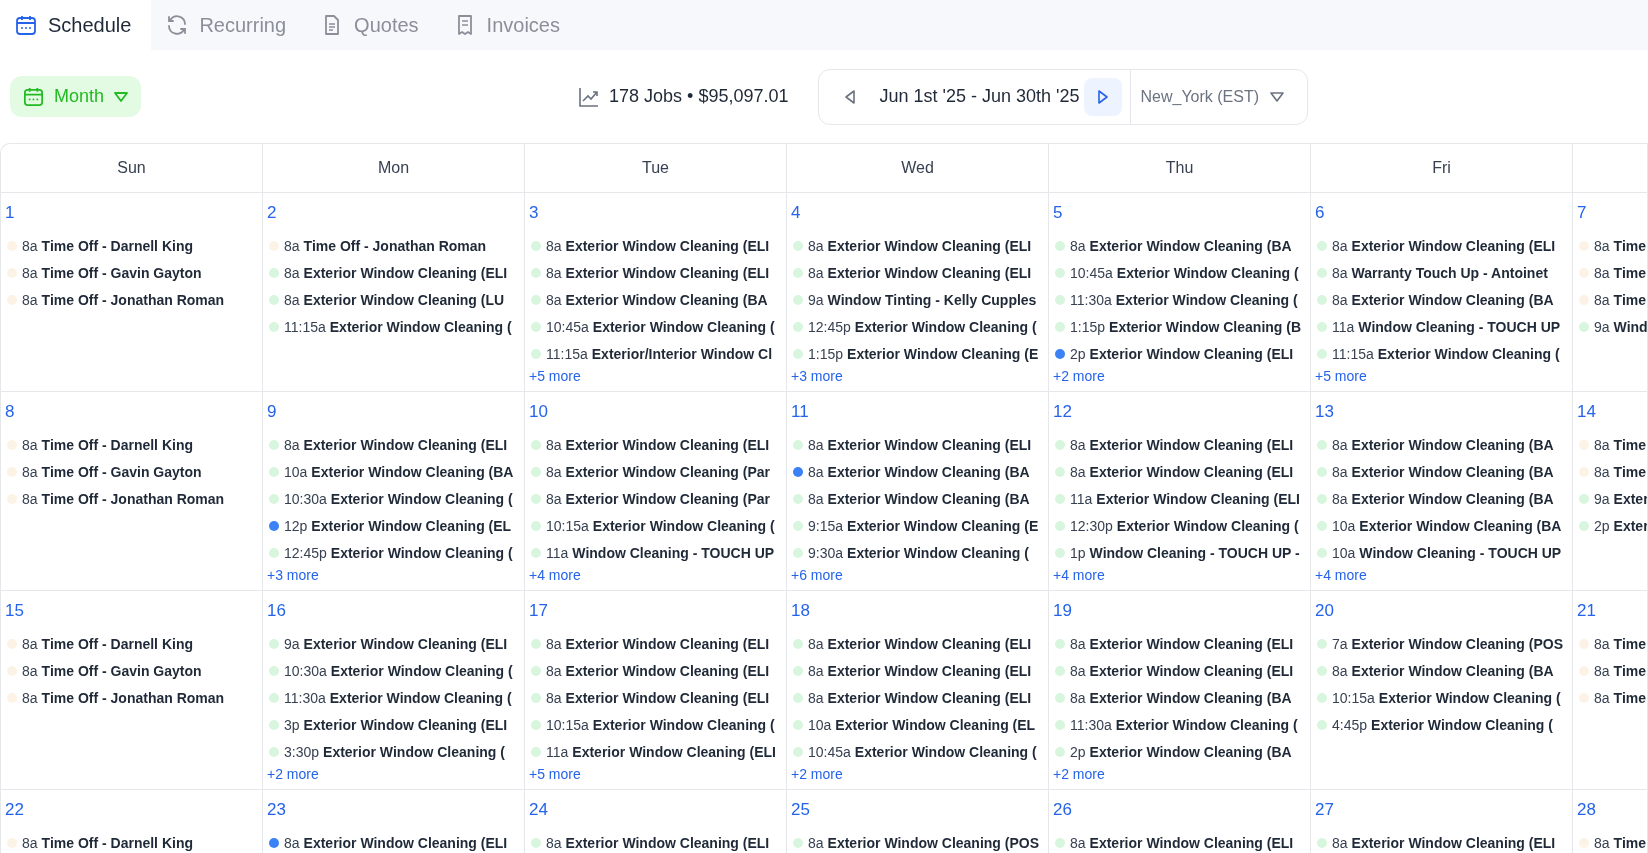 The image size is (1648, 853). I want to click on day-number: 25, so click(800, 810).